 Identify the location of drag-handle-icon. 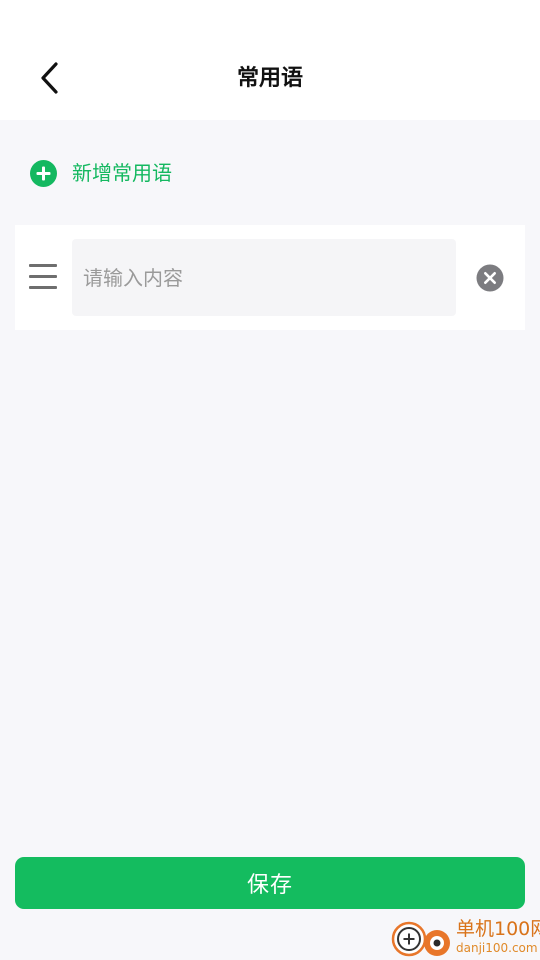
(43, 277).